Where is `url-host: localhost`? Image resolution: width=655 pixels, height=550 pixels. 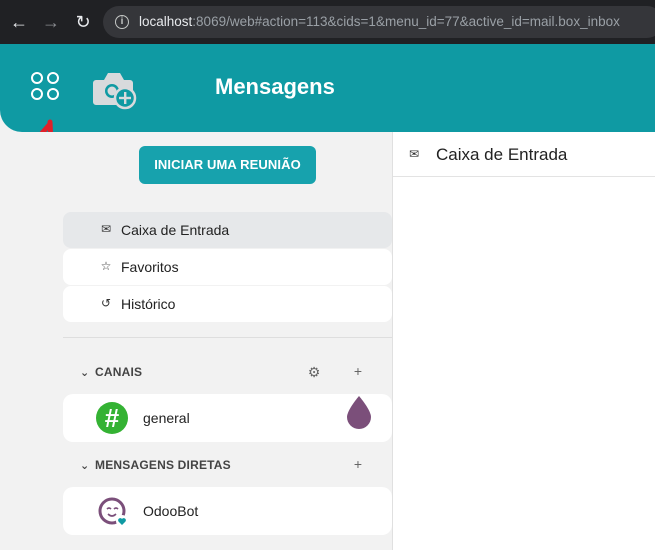 url-host: localhost is located at coordinates (166, 21).